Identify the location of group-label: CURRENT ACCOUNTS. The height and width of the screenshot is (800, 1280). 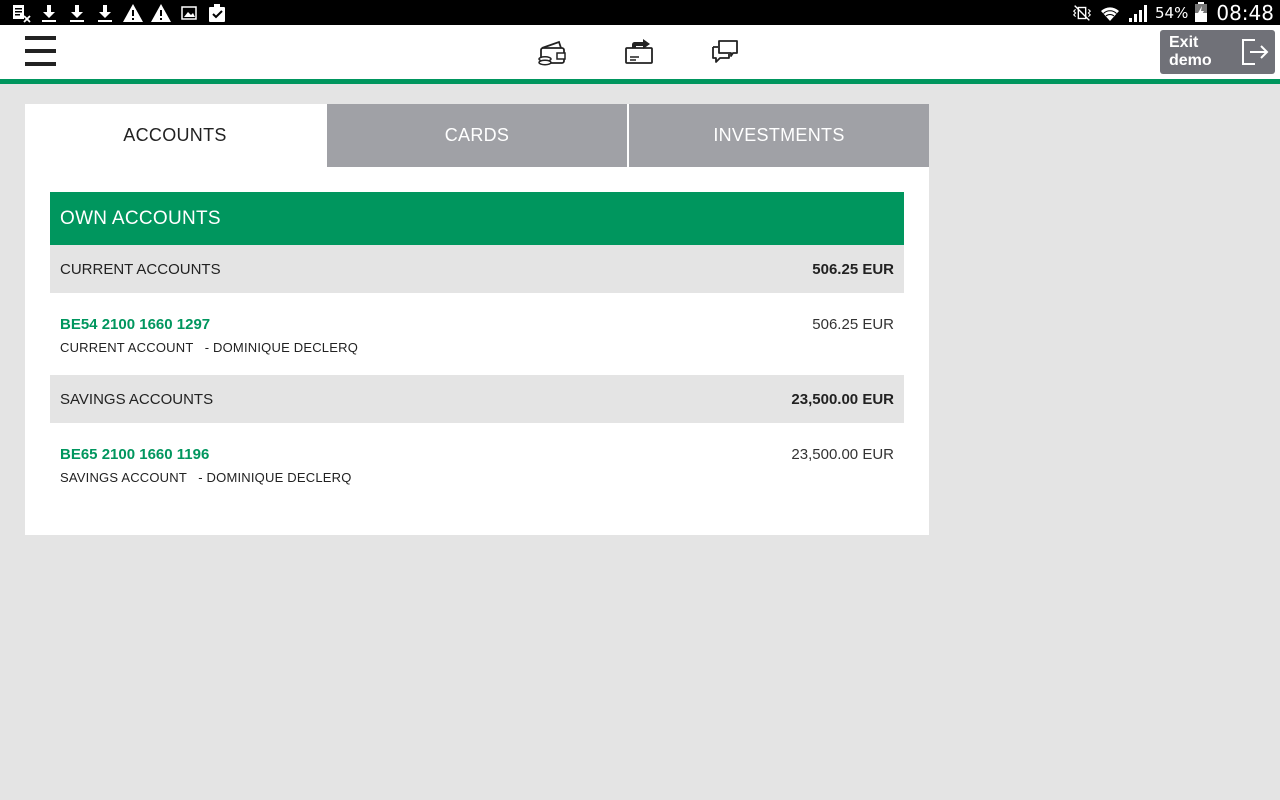
(140, 269).